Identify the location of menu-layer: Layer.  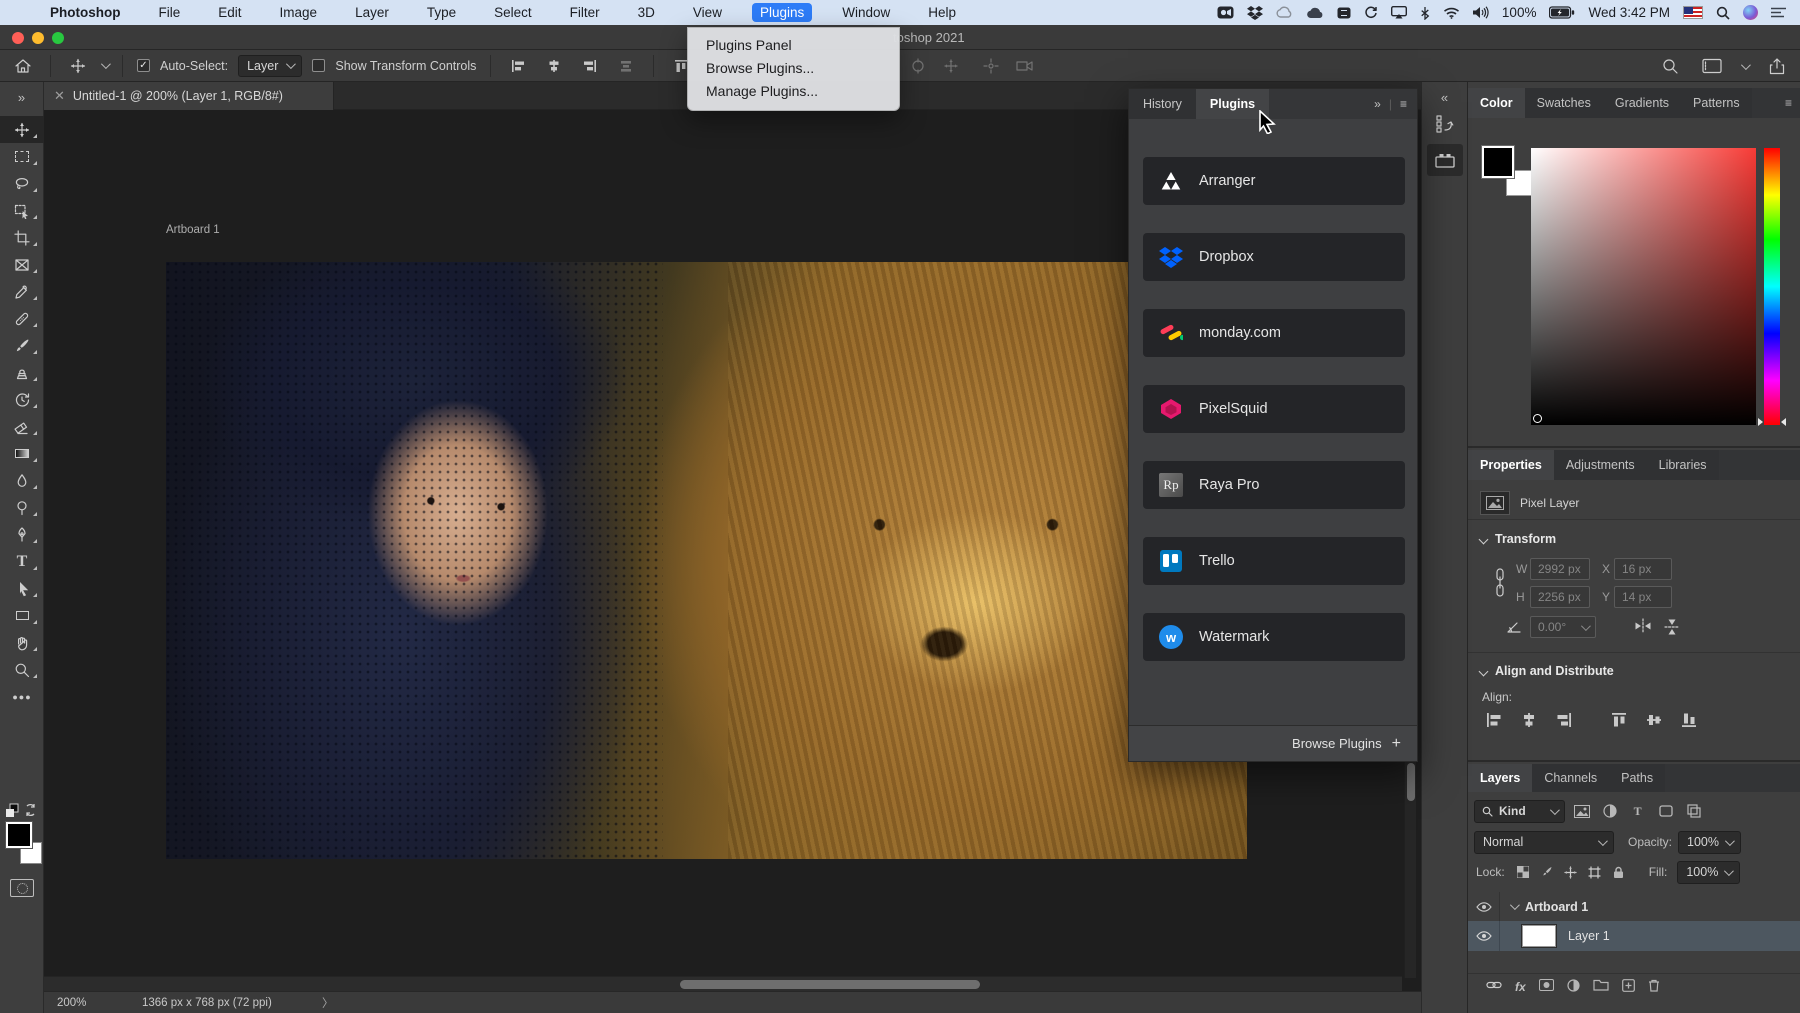
(372, 12).